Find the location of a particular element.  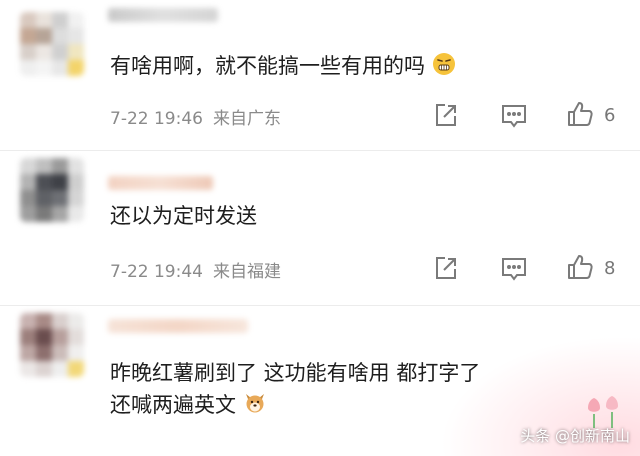

comment-text: 还以为定时发送 is located at coordinates (183, 216).